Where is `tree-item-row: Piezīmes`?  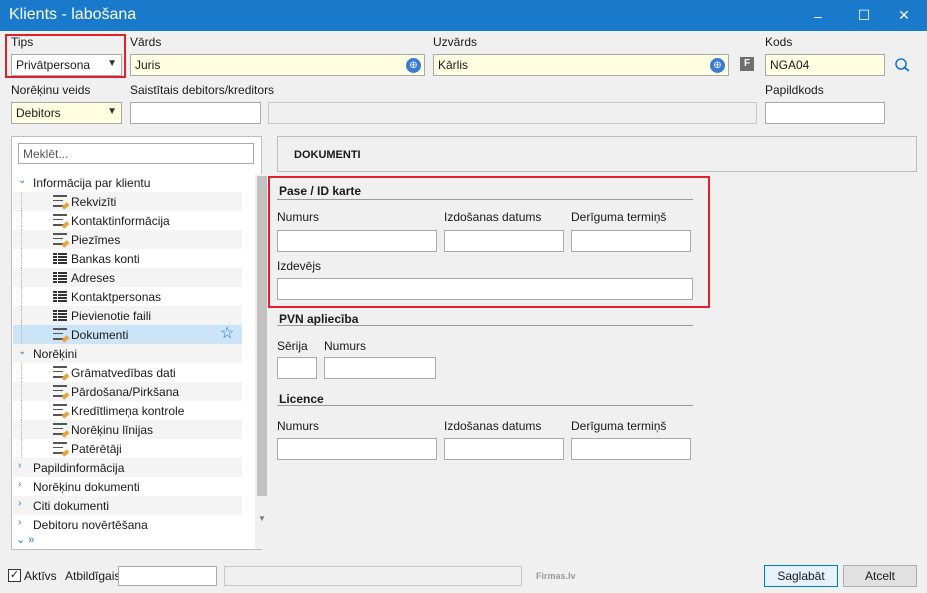 tree-item-row: Piezīmes is located at coordinates (127, 239).